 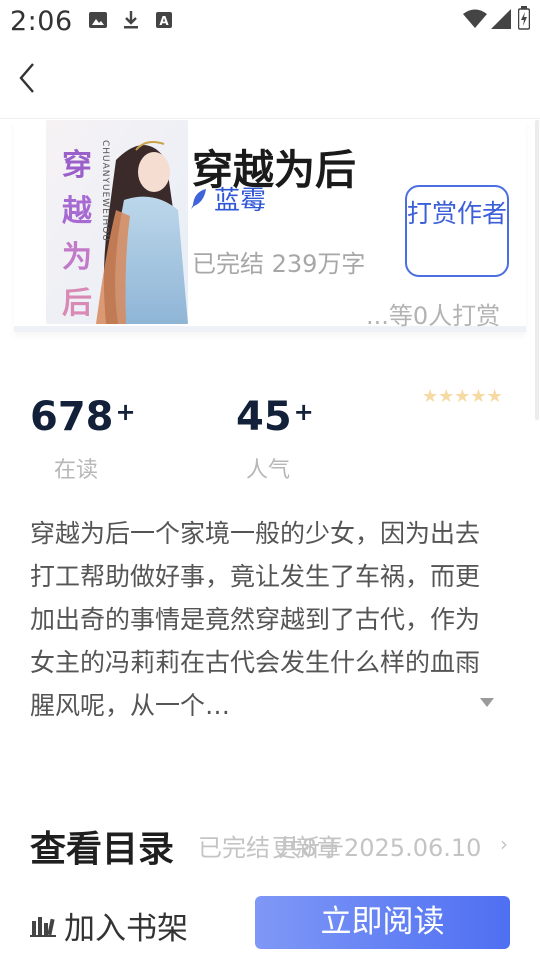 I want to click on cover-title-char: 为, so click(x=77, y=257).